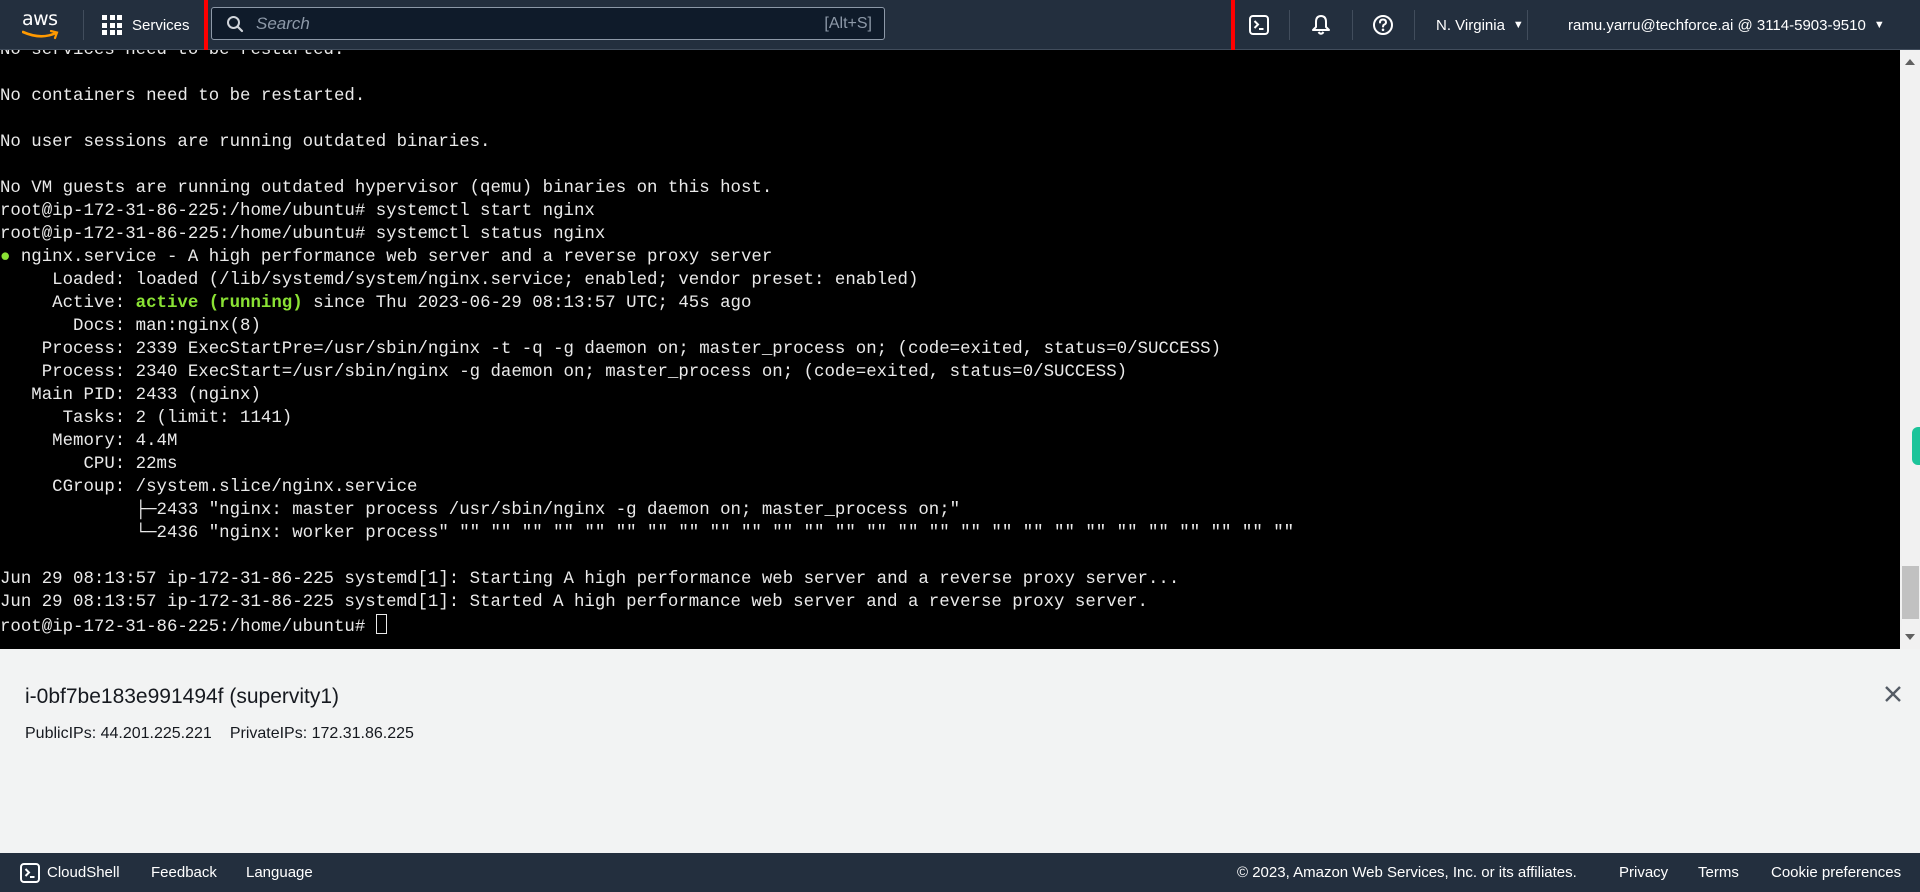 The image size is (1920, 892). I want to click on notifications-bell-icon, so click(1321, 25).